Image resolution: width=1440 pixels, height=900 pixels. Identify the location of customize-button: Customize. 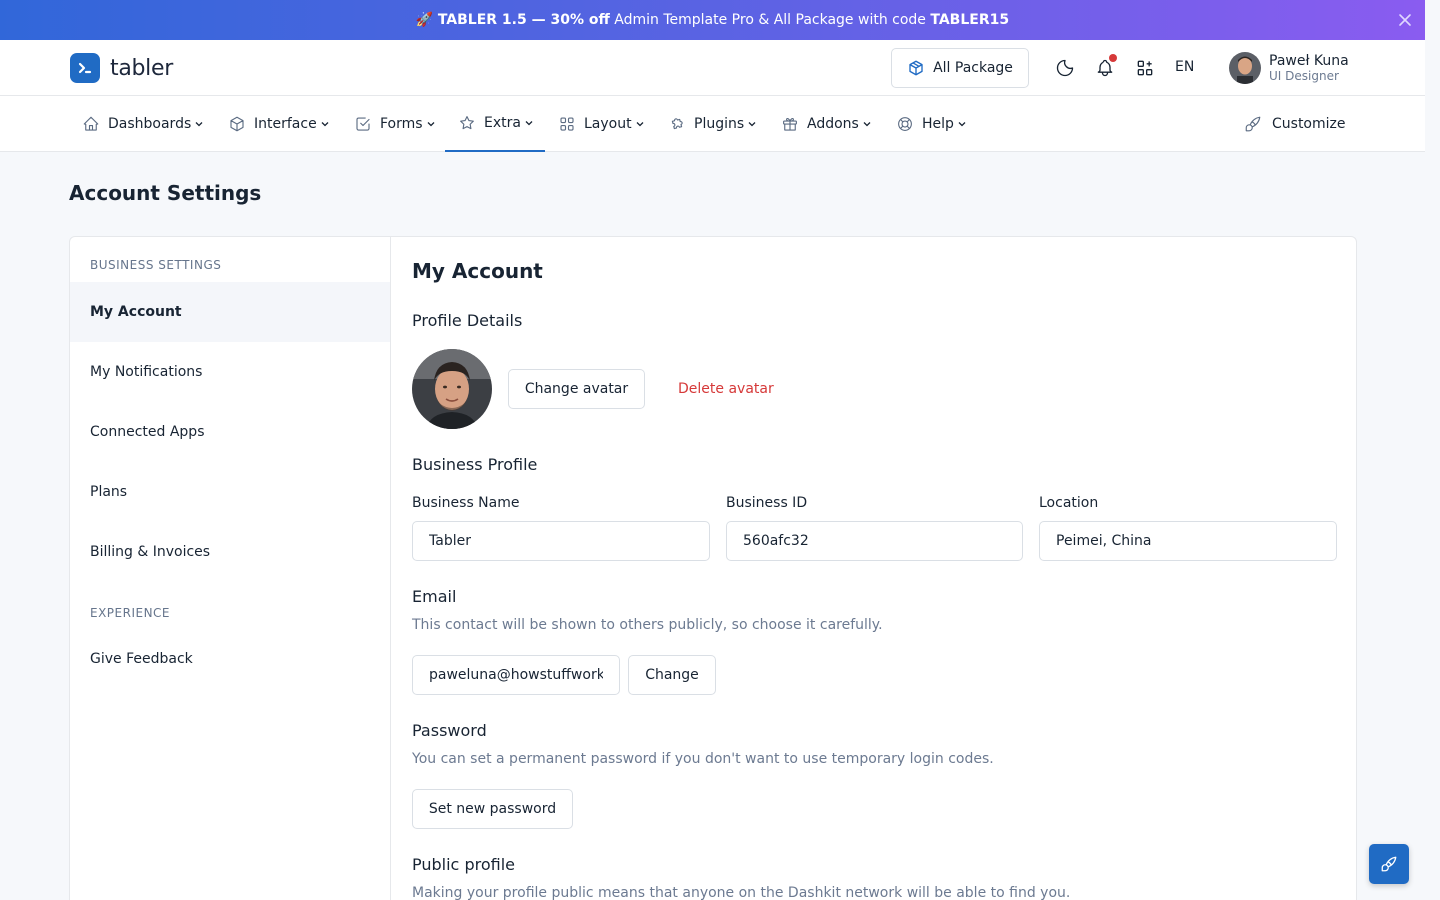
(1295, 124).